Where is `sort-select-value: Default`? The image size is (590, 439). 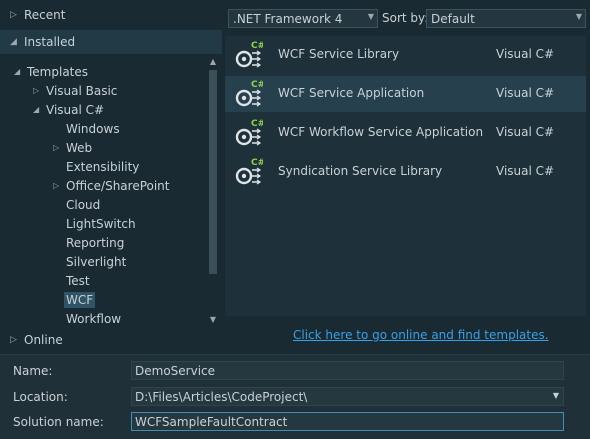 sort-select-value: Default is located at coordinates (453, 18).